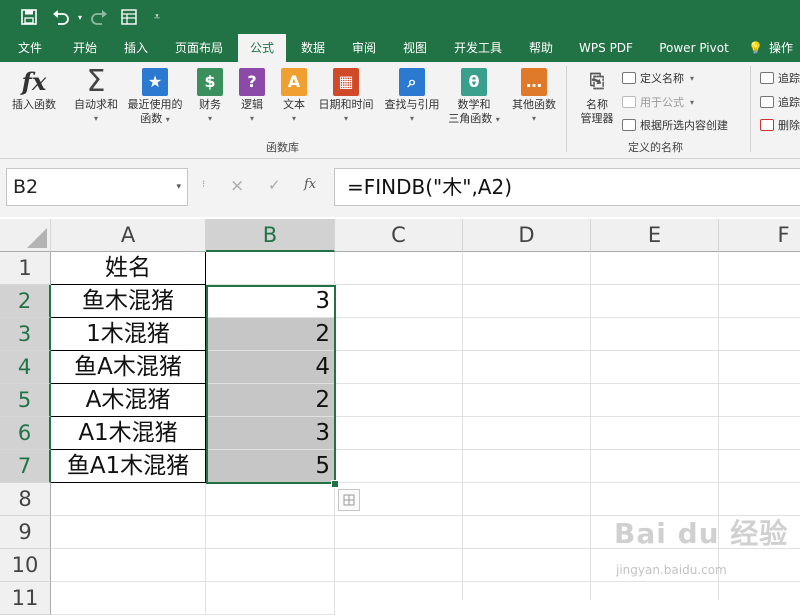  I want to click on tab-insert: 插入, so click(136, 48).